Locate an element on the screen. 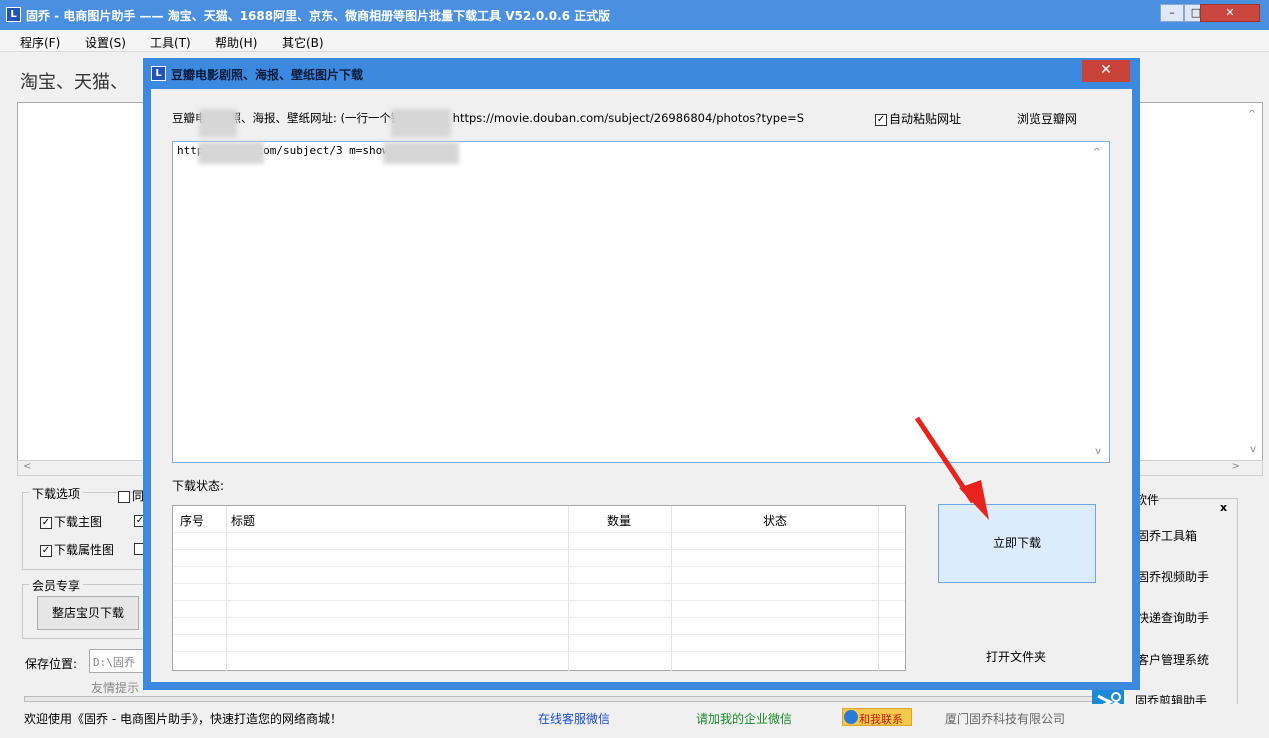 This screenshot has width=1269, height=738. col-count: 数量 is located at coordinates (619, 521).